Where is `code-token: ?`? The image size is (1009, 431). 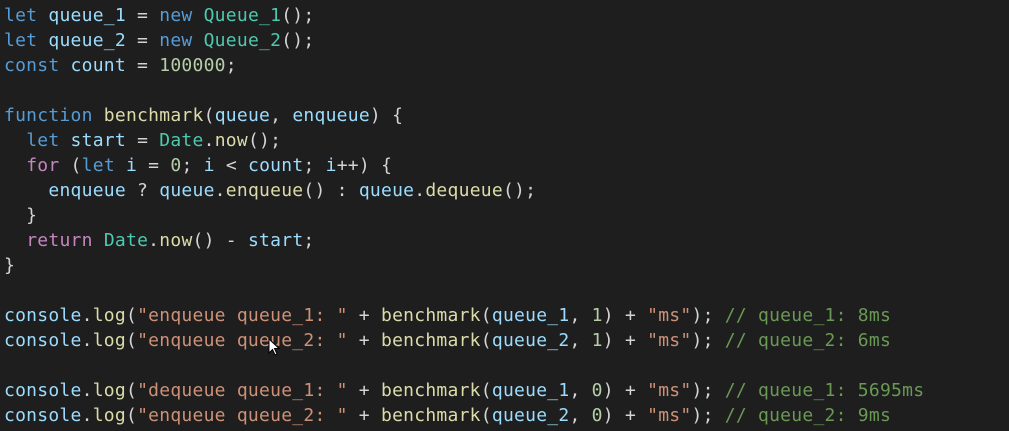 code-token: ? is located at coordinates (142, 190).